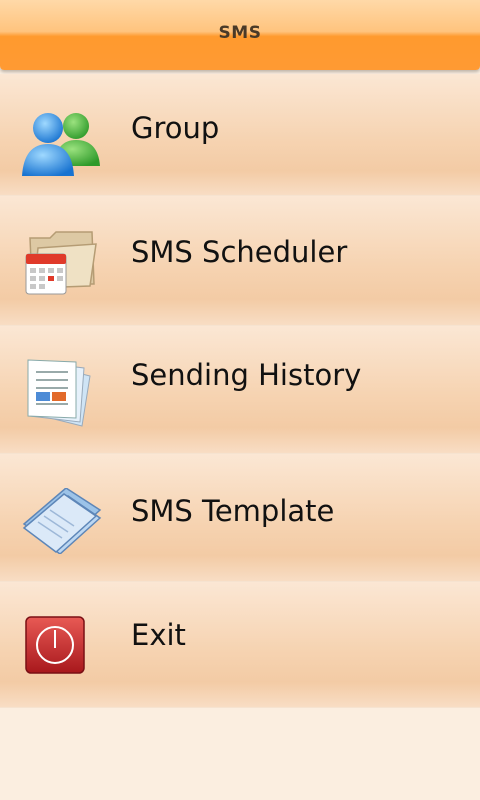 The height and width of the screenshot is (800, 480). I want to click on app-title: SMS, so click(240, 33).